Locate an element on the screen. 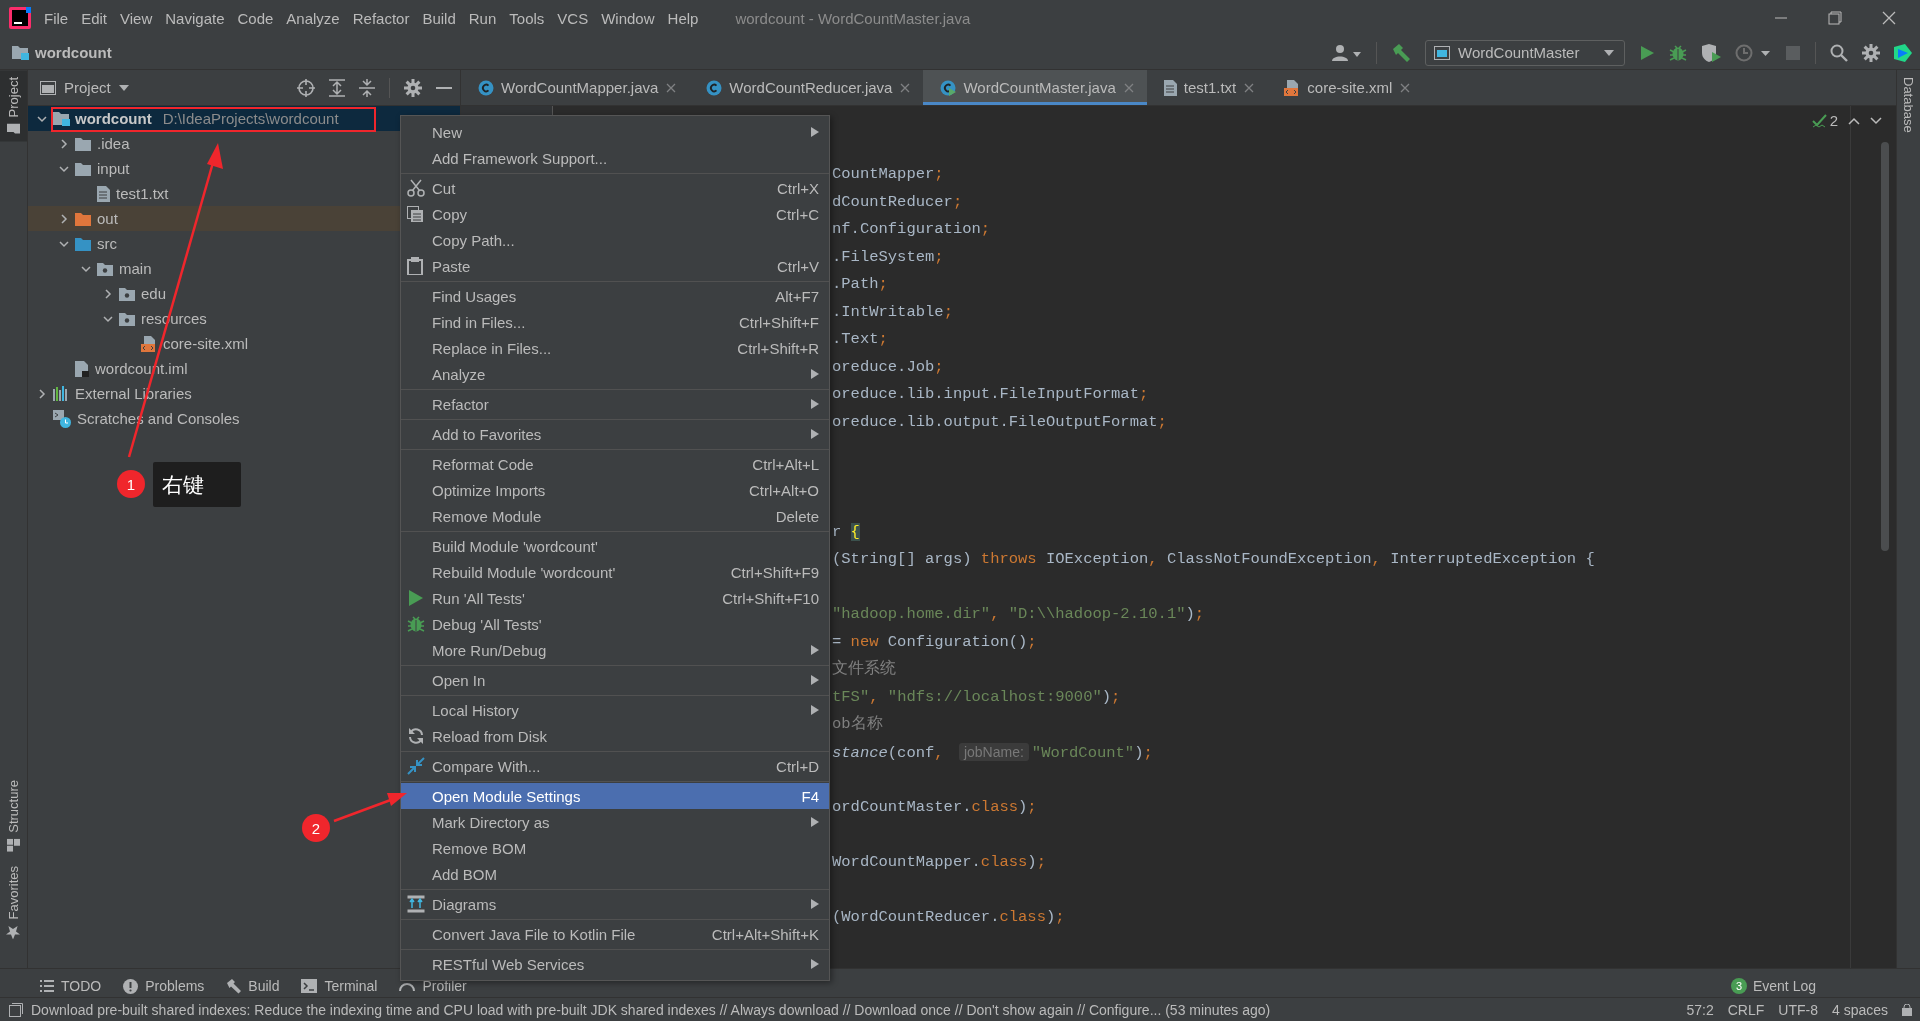  menu-item: Remove Module Delete is located at coordinates (615, 516).